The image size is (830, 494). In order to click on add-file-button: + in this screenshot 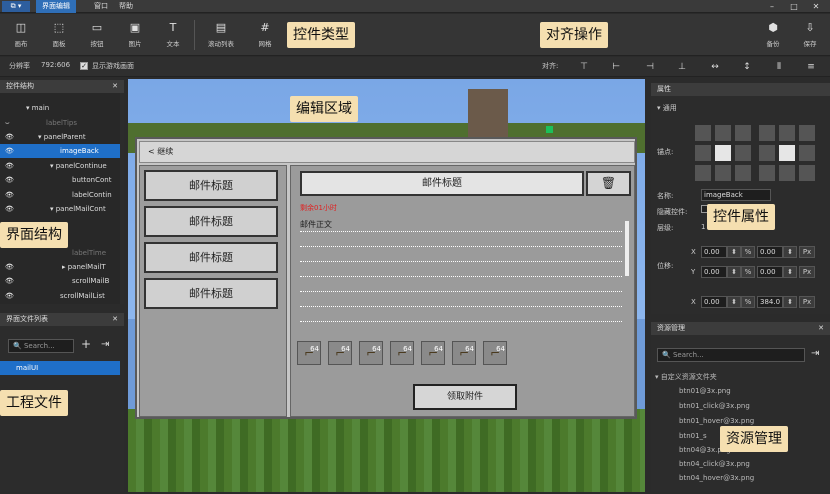, I will do `click(86, 344)`.